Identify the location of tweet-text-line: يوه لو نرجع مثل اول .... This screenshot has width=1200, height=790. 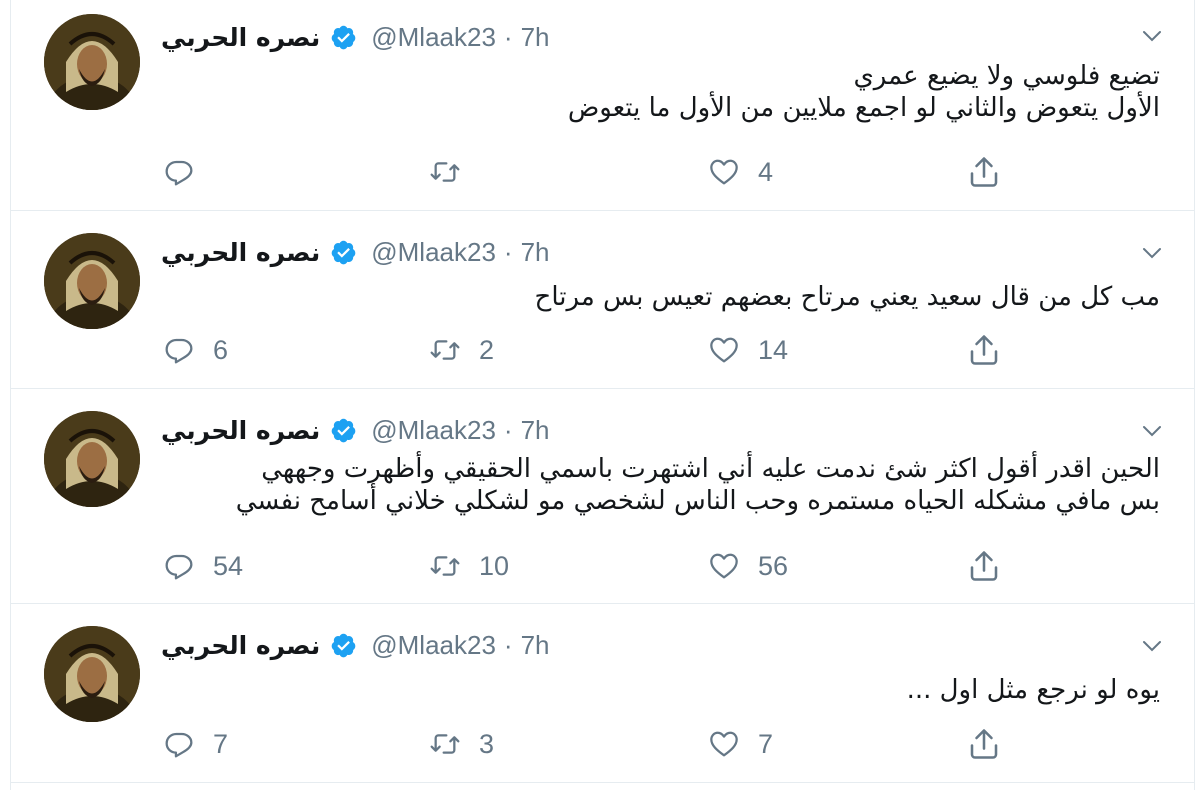
(1033, 690).